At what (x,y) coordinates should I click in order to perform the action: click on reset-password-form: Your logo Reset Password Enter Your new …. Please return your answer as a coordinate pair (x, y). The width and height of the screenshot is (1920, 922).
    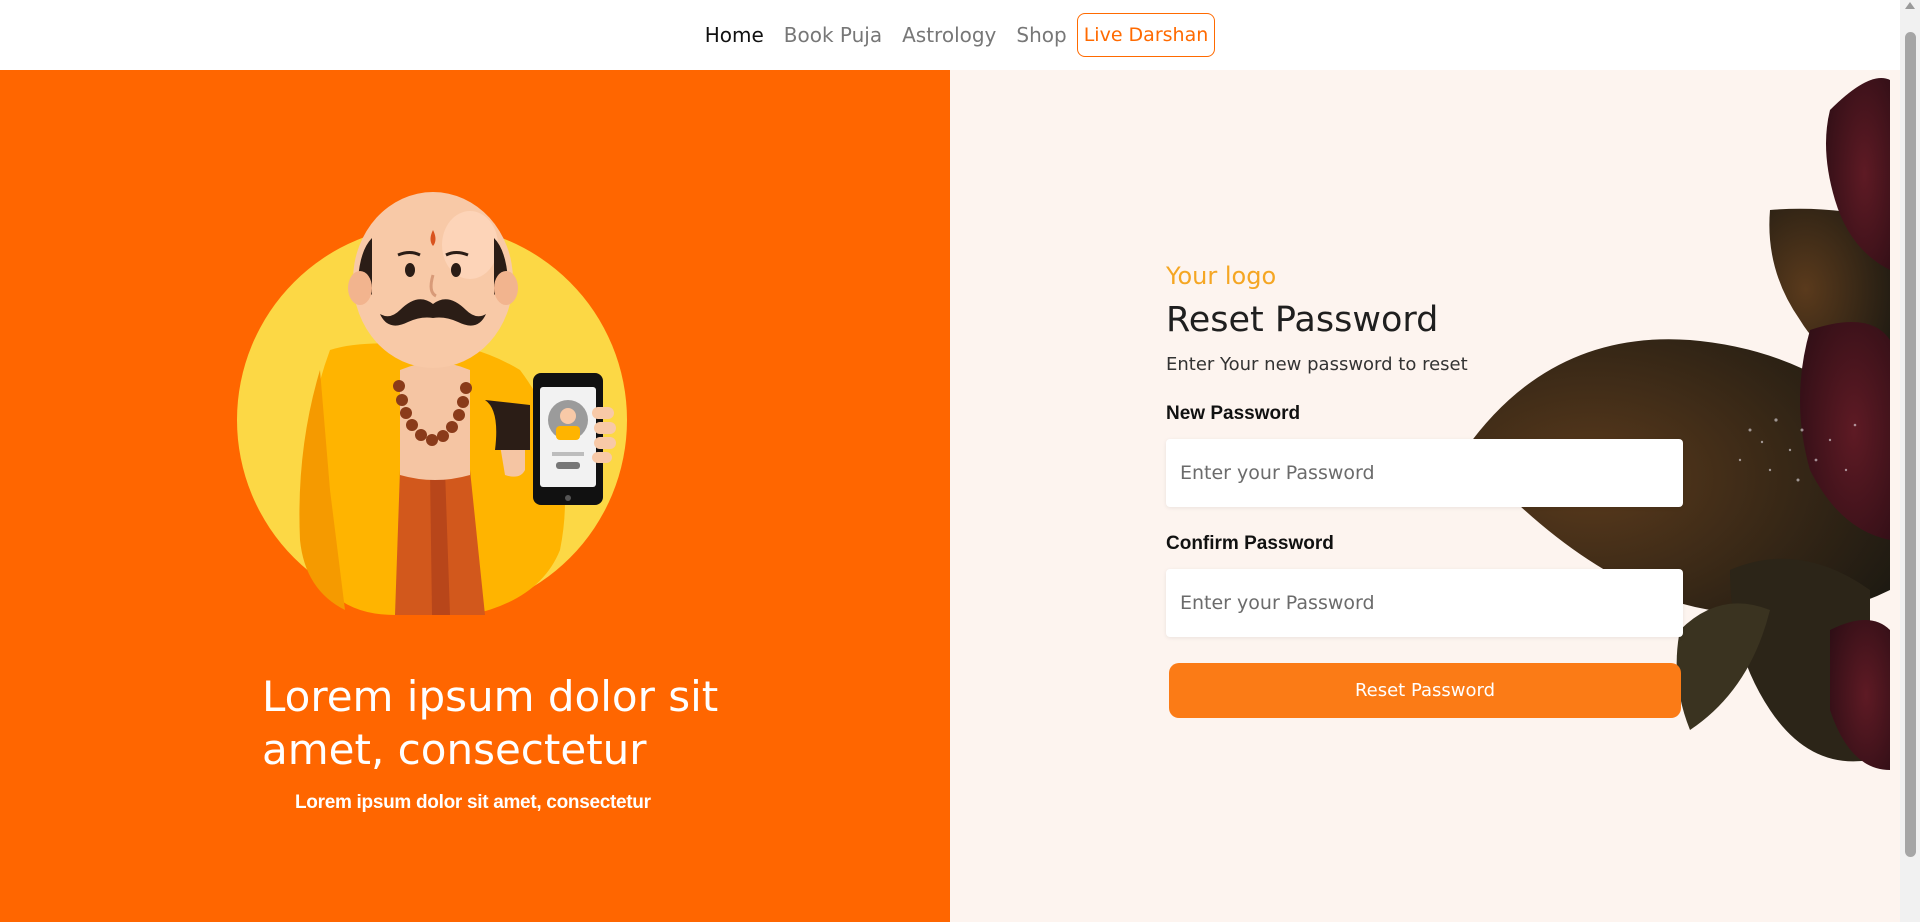
    Looking at the image, I should click on (1426, 490).